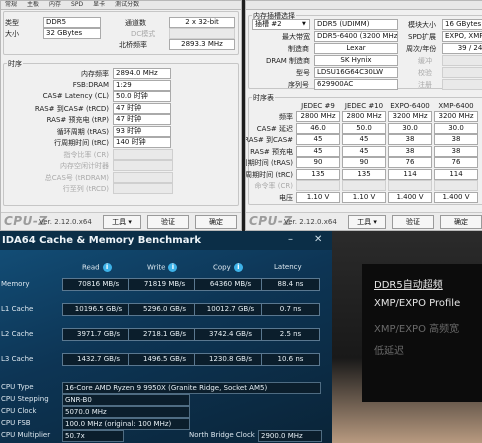 The image size is (482, 443). Describe the element at coordinates (462, 36) in the screenshot. I see `spd-ext-value: EXPO, XMP 3` at that location.